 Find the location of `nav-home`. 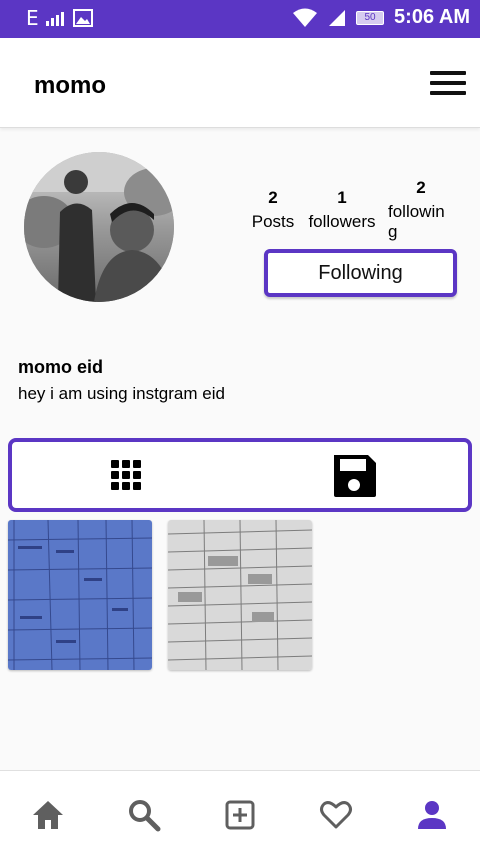

nav-home is located at coordinates (48, 815).